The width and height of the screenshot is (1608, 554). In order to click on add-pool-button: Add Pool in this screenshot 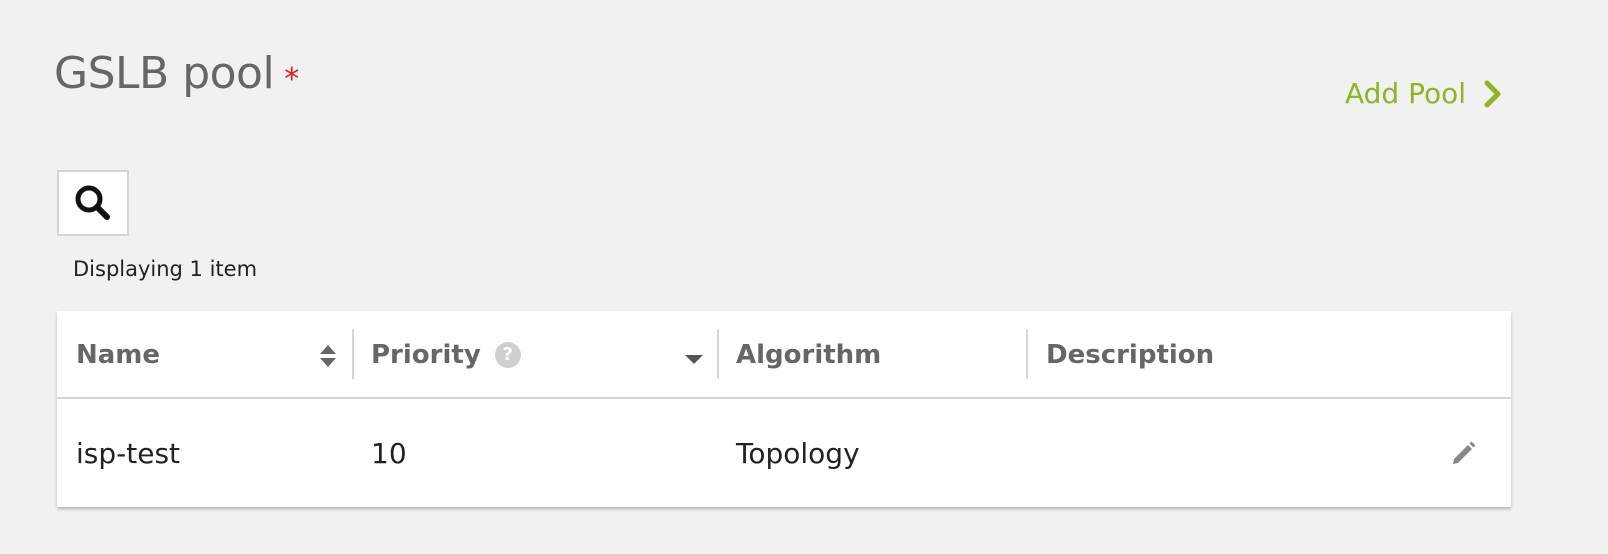, I will do `click(1424, 94)`.